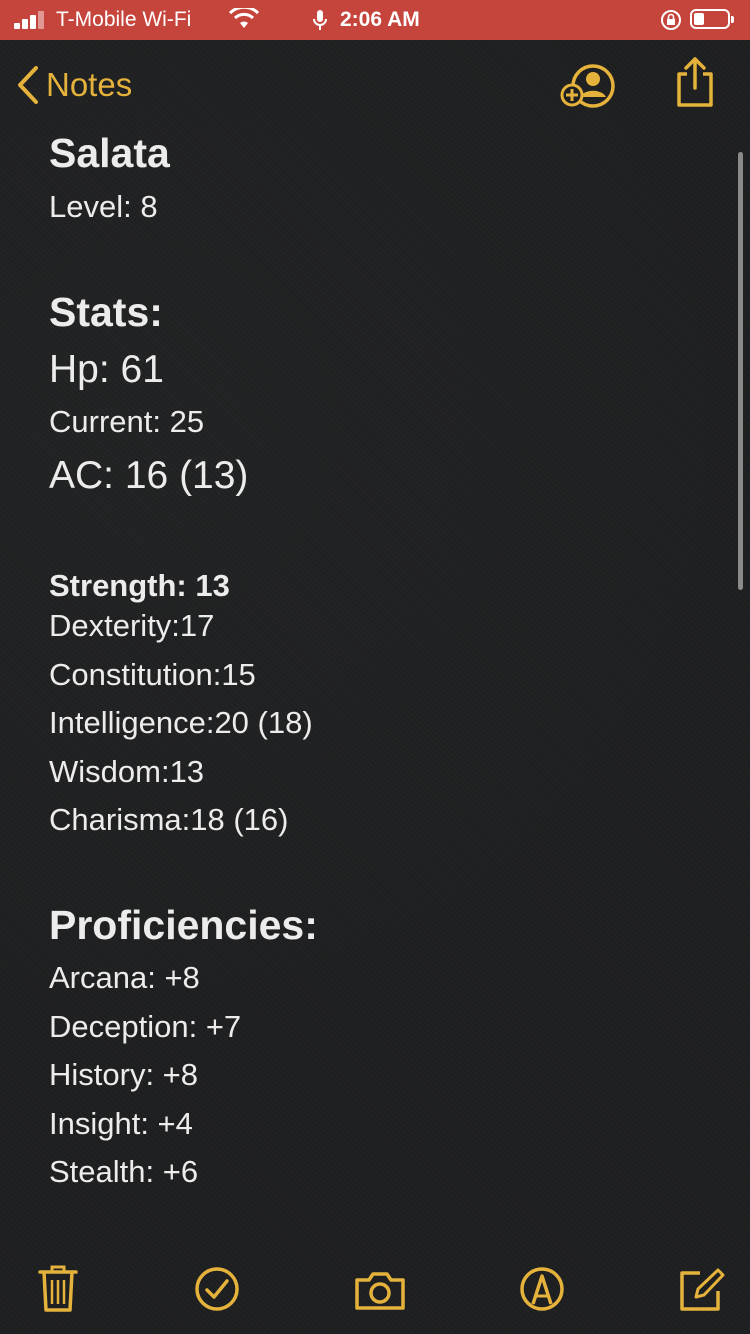  Describe the element at coordinates (380, 1291) in the screenshot. I see `camera-icon` at that location.